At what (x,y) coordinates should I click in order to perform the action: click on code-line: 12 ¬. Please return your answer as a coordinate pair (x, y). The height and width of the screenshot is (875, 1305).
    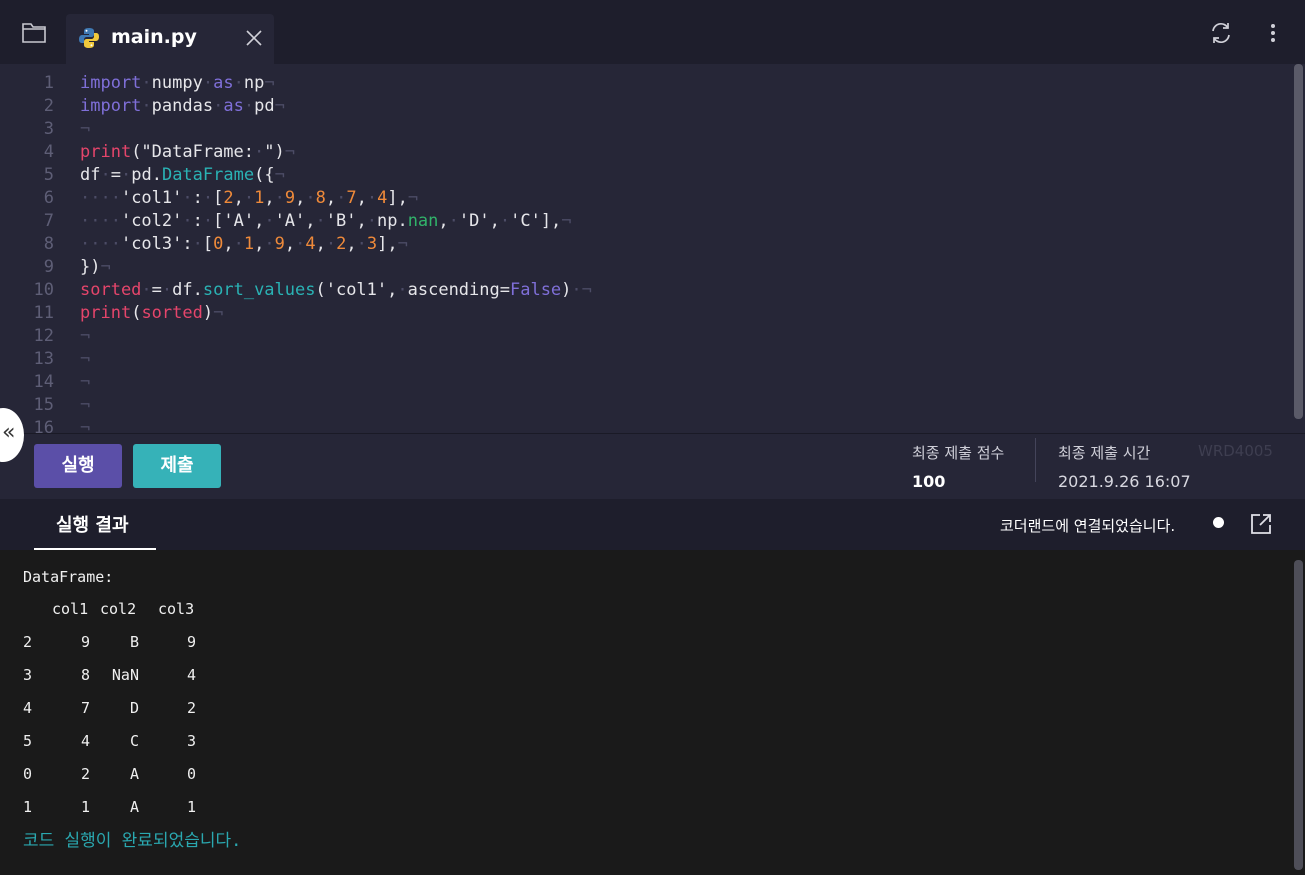
    Looking at the image, I should click on (645, 336).